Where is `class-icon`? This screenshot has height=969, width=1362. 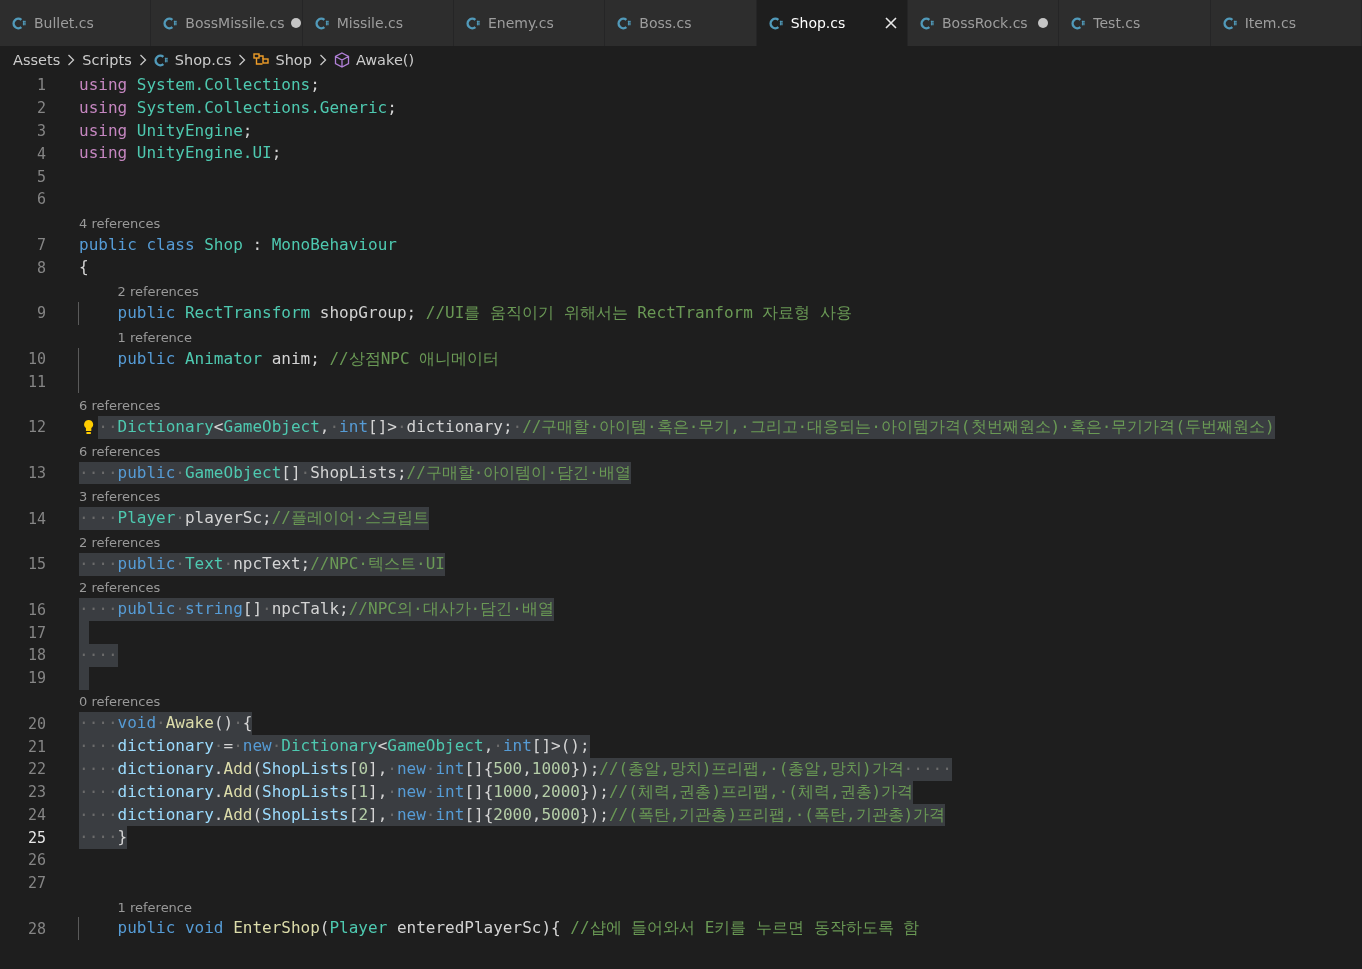 class-icon is located at coordinates (261, 60).